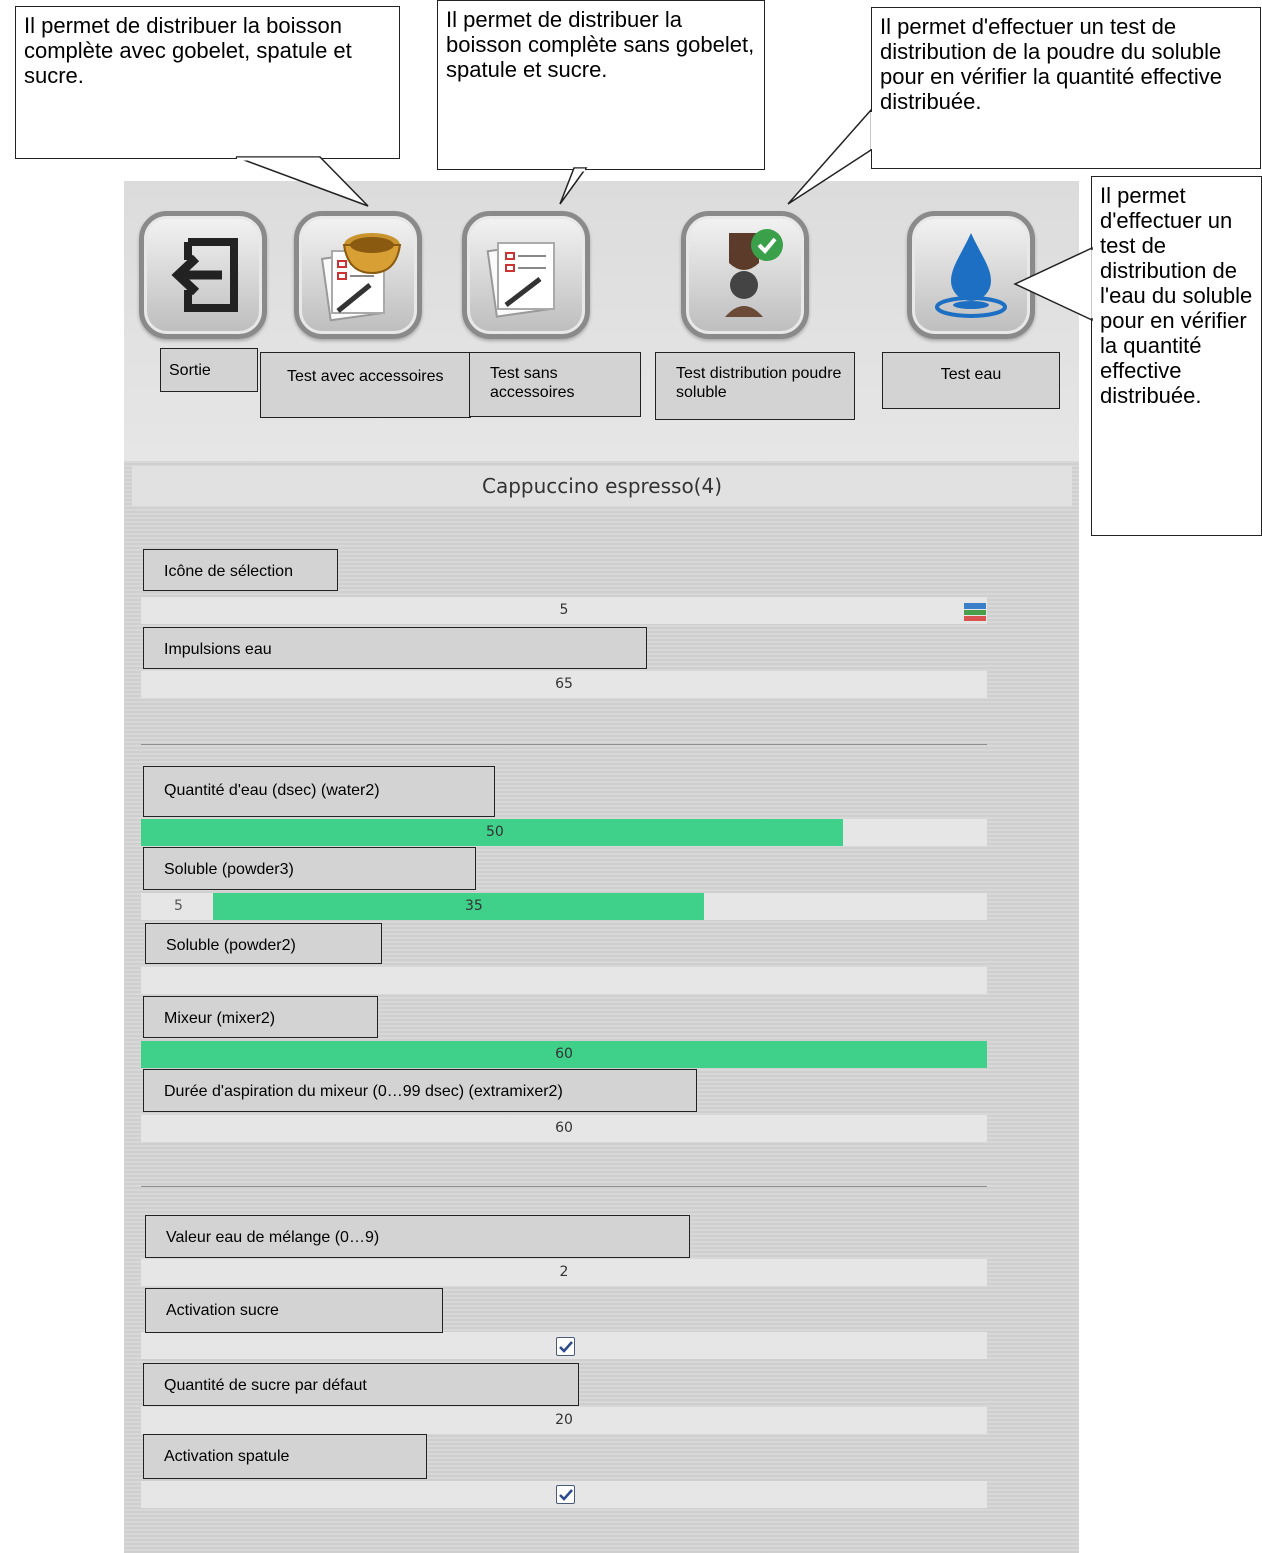 This screenshot has width=1262, height=1553. Describe the element at coordinates (564, 980) in the screenshot. I see `powder2-slider` at that location.